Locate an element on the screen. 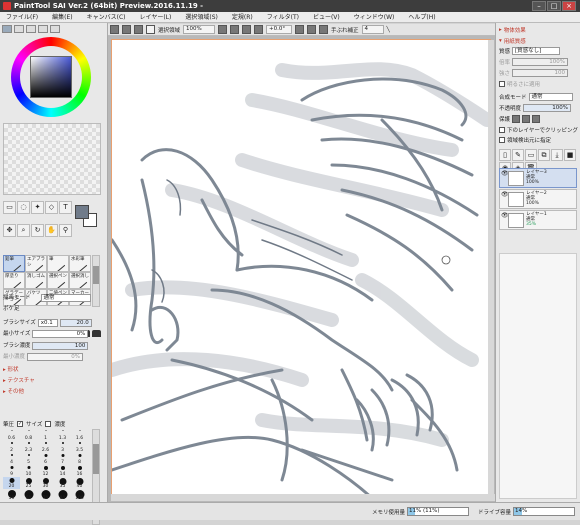 This screenshot has width=580, height=525. brush-select-pen: 選択ペン is located at coordinates (58, 280).